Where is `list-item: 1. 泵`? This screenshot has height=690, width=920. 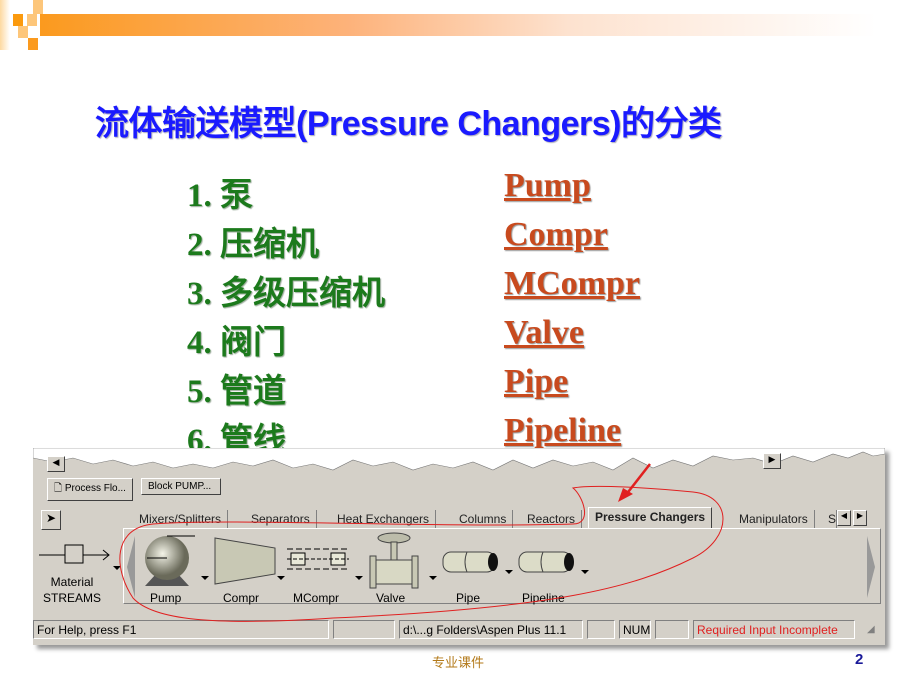 list-item: 1. 泵 is located at coordinates (220, 196).